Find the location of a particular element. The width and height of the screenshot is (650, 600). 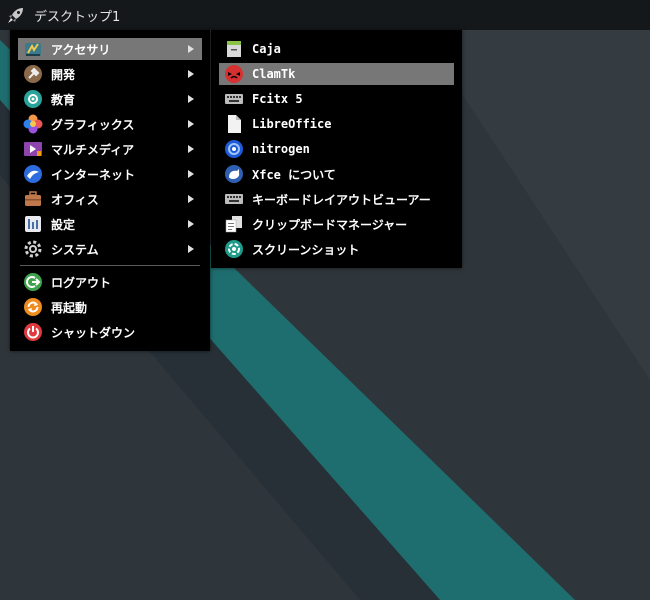

keyboard-layout-icon is located at coordinates (234, 199).